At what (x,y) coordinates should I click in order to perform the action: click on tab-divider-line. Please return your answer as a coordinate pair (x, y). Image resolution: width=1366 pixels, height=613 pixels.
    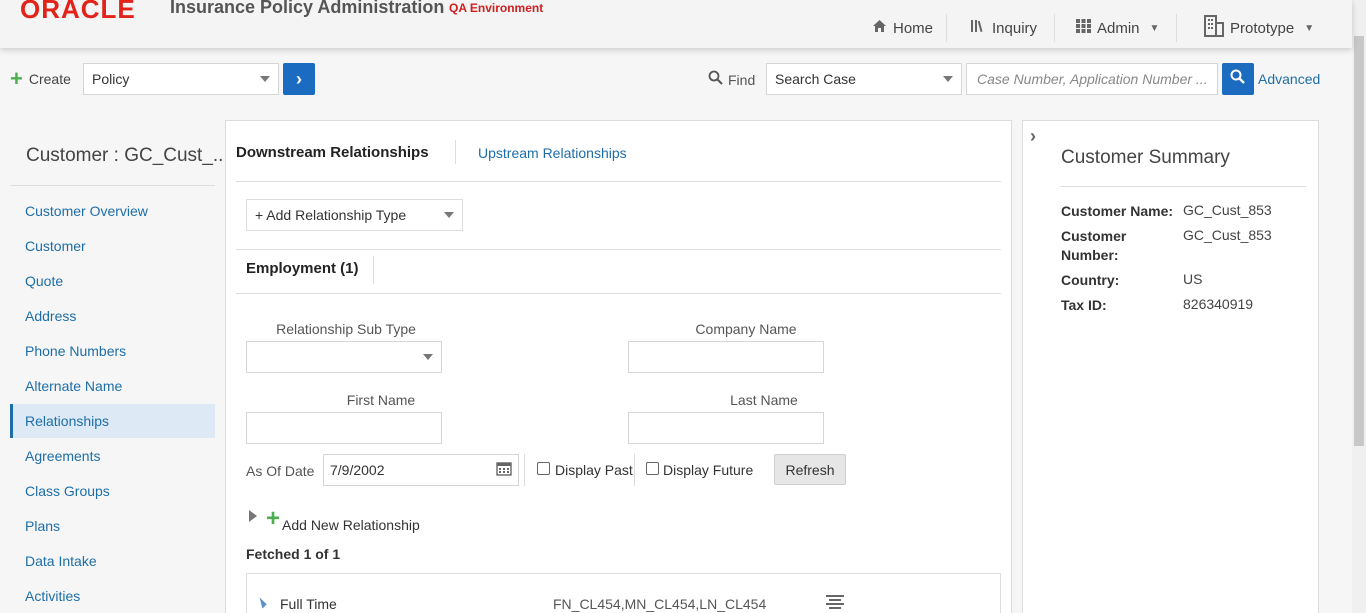
    Looking at the image, I should click on (618, 181).